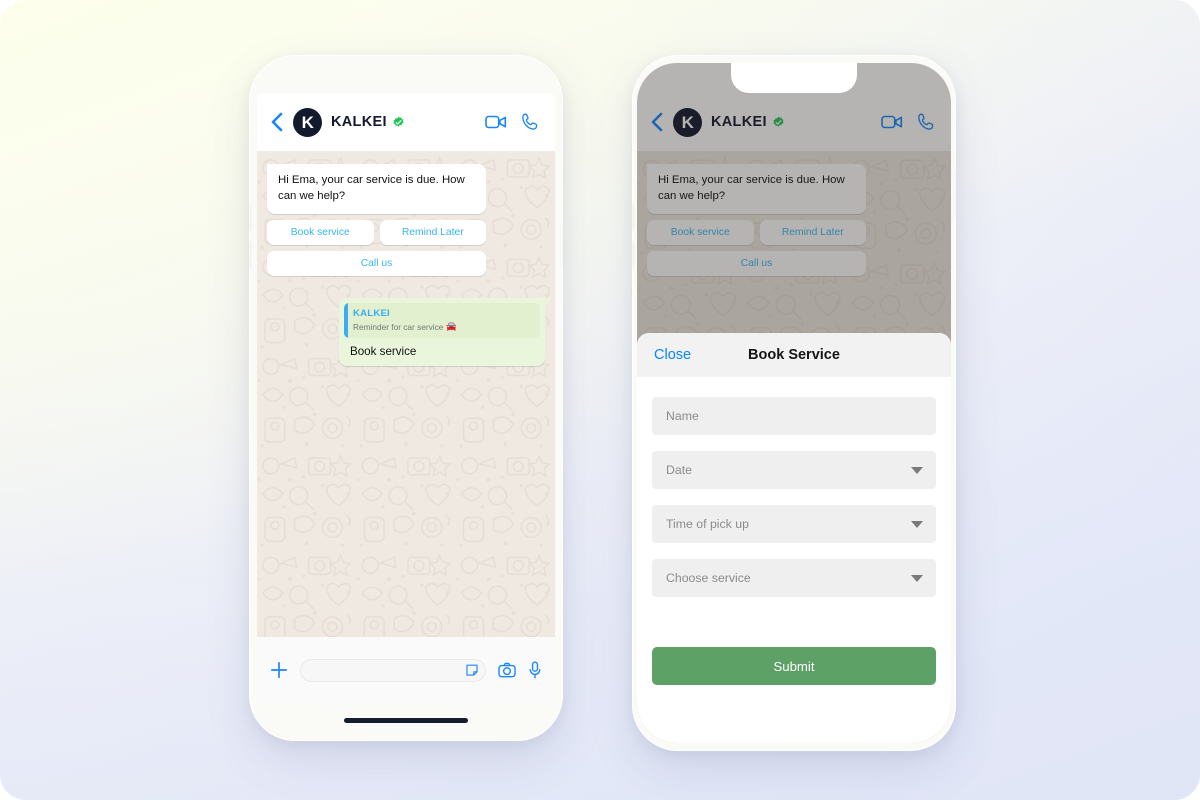 This screenshot has width=1200, height=800. Describe the element at coordinates (794, 355) in the screenshot. I see `modal-header: Close Book Service` at that location.